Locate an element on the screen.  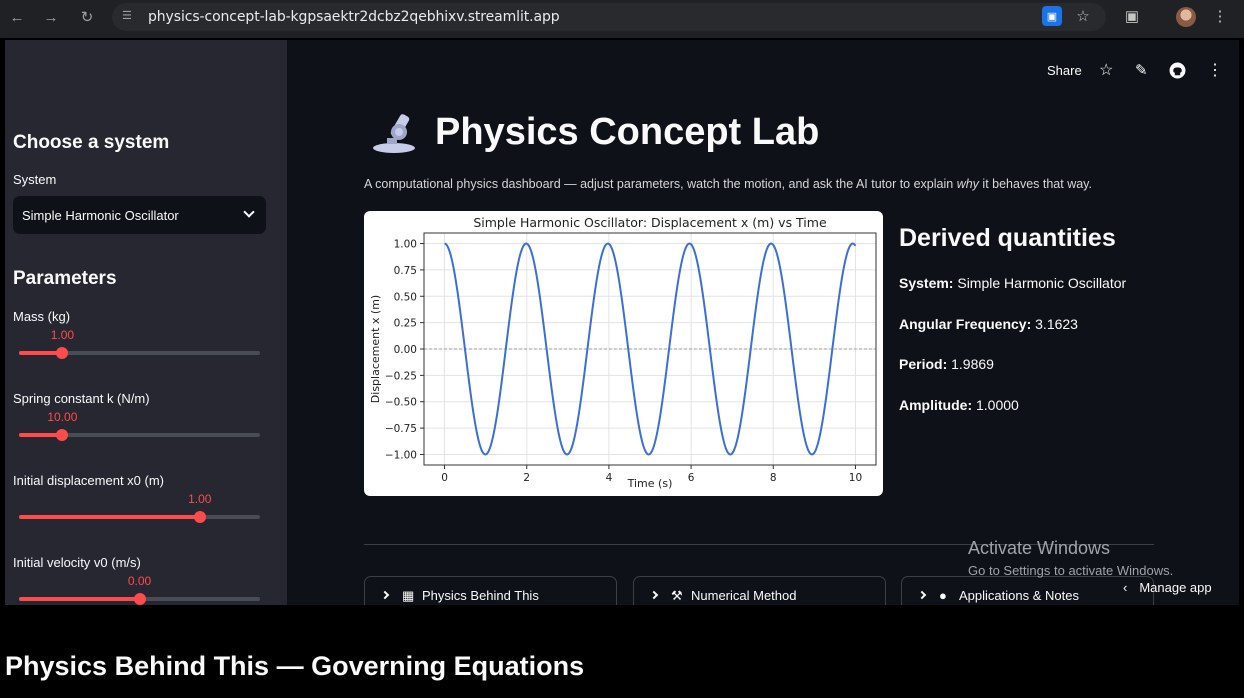
mass-slider: 1.00 is located at coordinates (139, 343).